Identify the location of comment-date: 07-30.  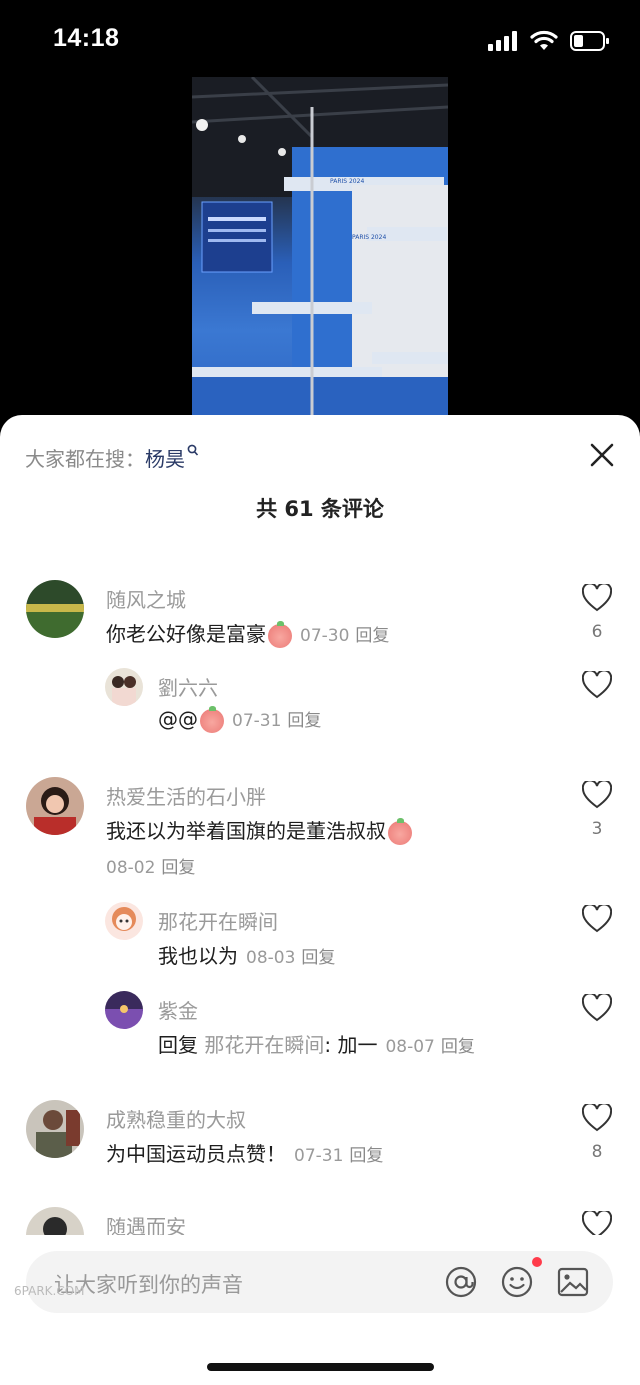
(325, 636).